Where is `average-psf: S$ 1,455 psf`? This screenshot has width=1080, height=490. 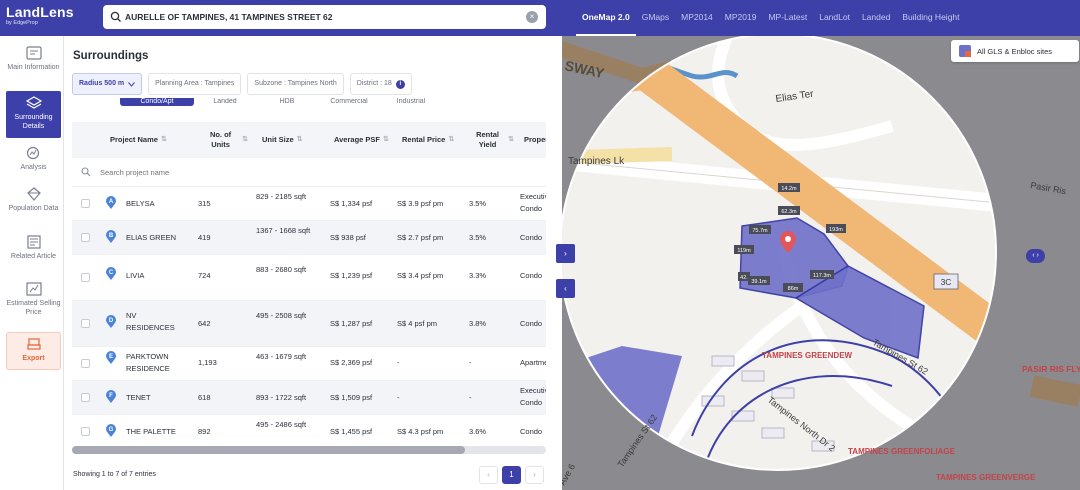
average-psf: S$ 1,455 psf is located at coordinates (351, 431).